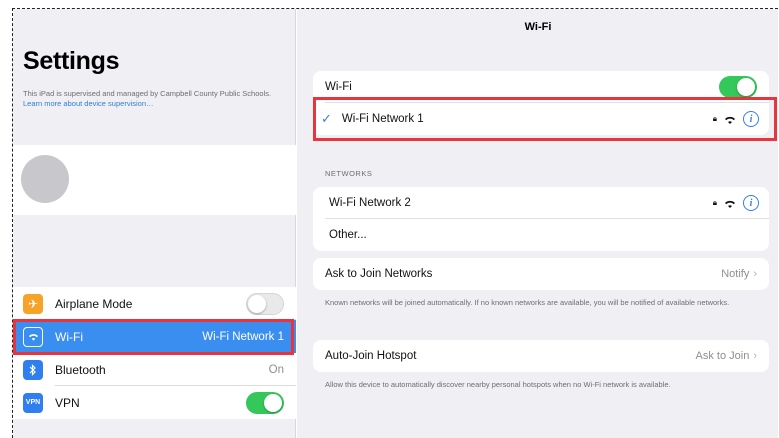 This screenshot has height=438, width=779. I want to click on ask-to-join-label: Ask to Join Networks, so click(379, 274).